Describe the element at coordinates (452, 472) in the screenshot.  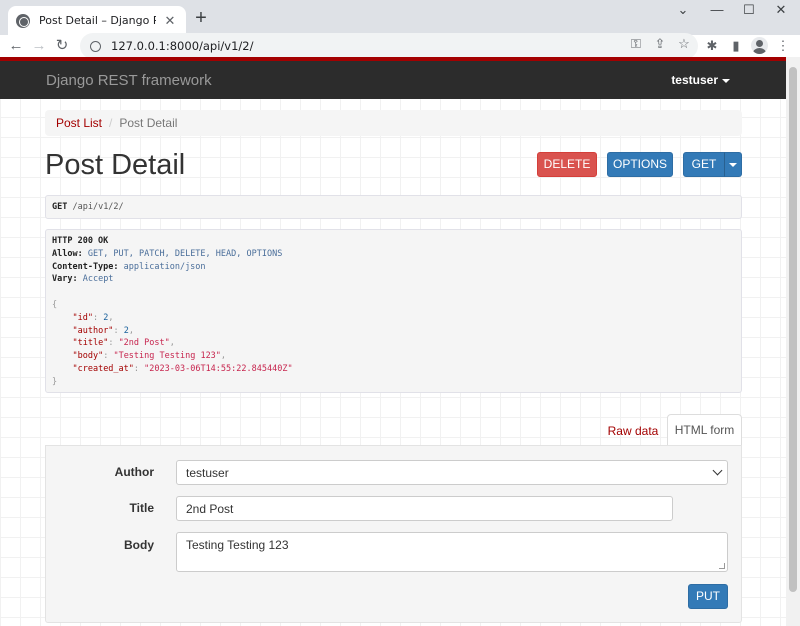
I see `author-select: testuser` at that location.